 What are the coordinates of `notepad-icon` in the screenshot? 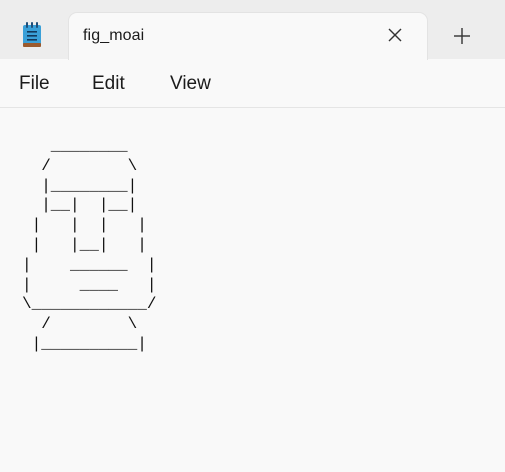 It's located at (32, 35).